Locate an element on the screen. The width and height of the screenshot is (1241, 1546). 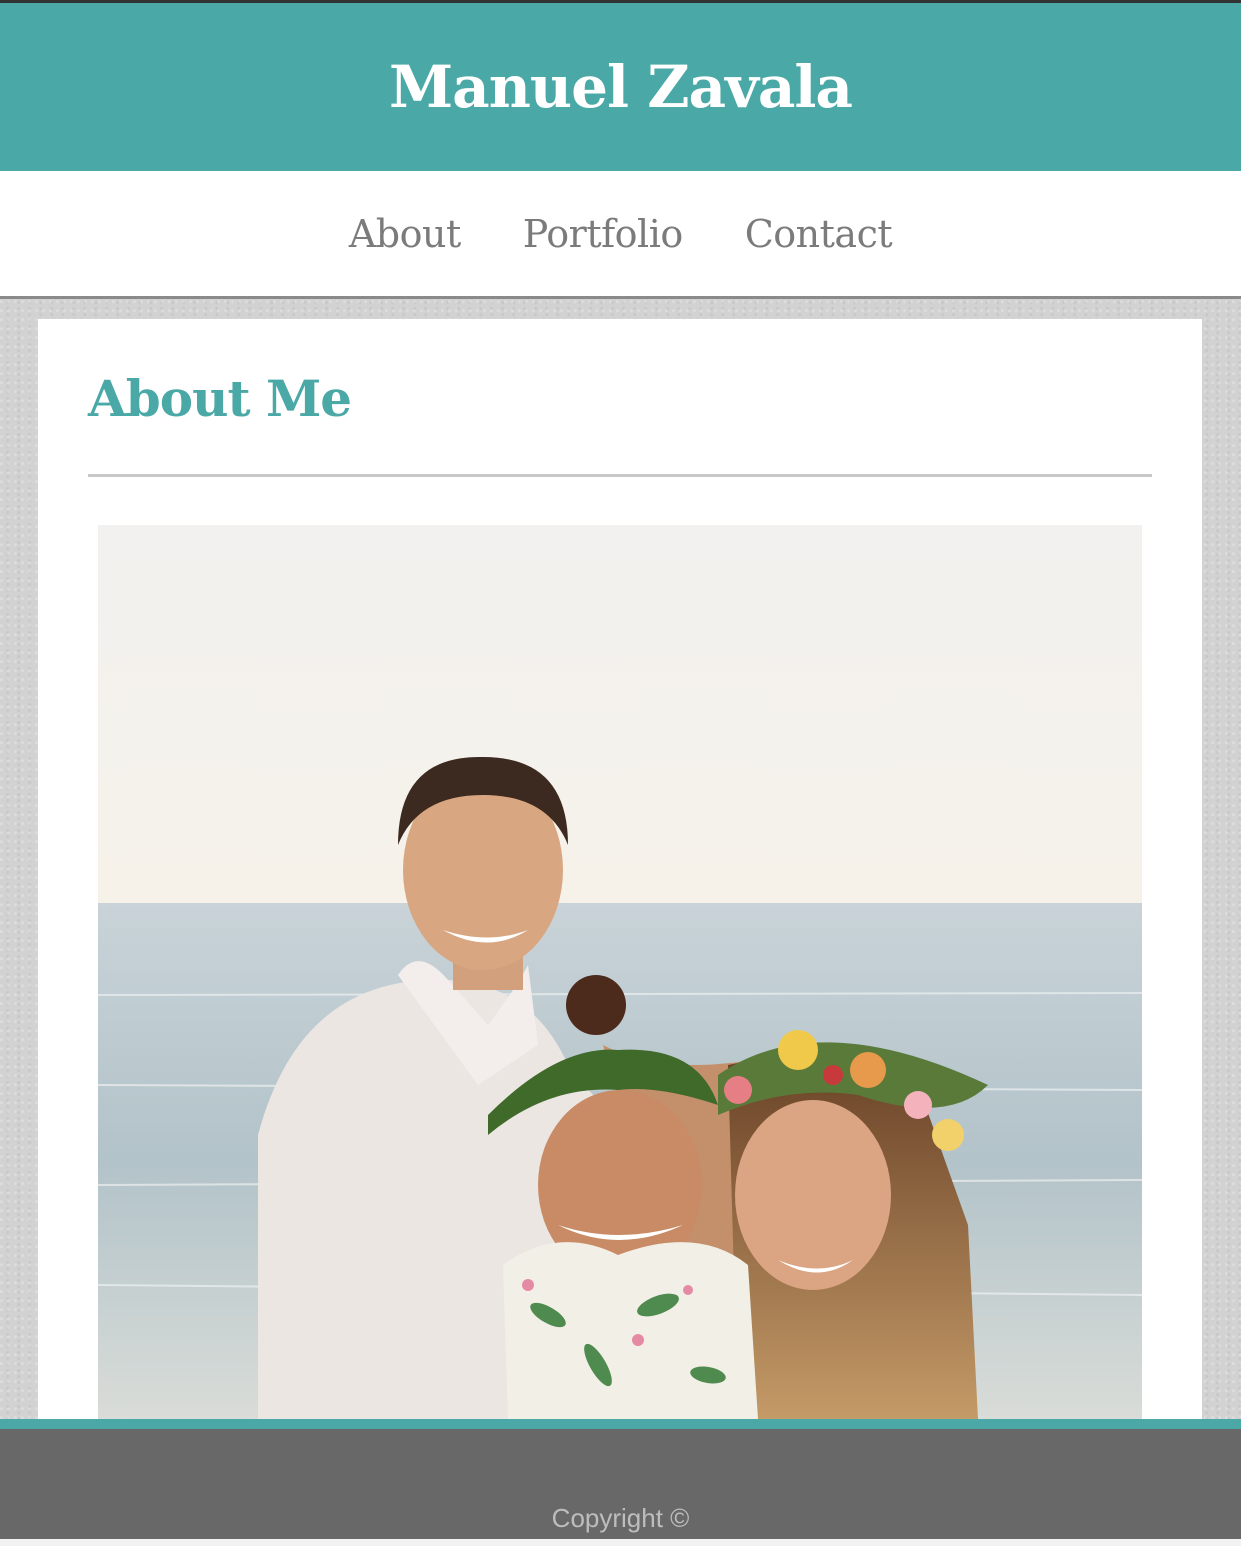
site-header: Manuel Zavala is located at coordinates (620, 87).